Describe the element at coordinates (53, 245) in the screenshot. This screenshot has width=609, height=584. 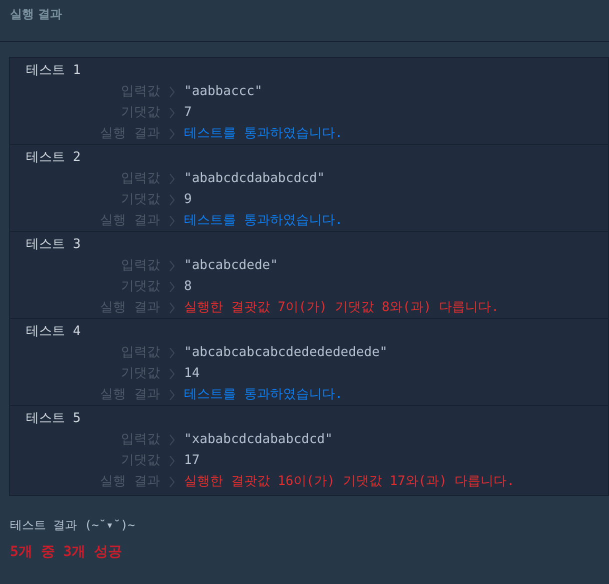
I see `test-title: 테스트 3` at that location.